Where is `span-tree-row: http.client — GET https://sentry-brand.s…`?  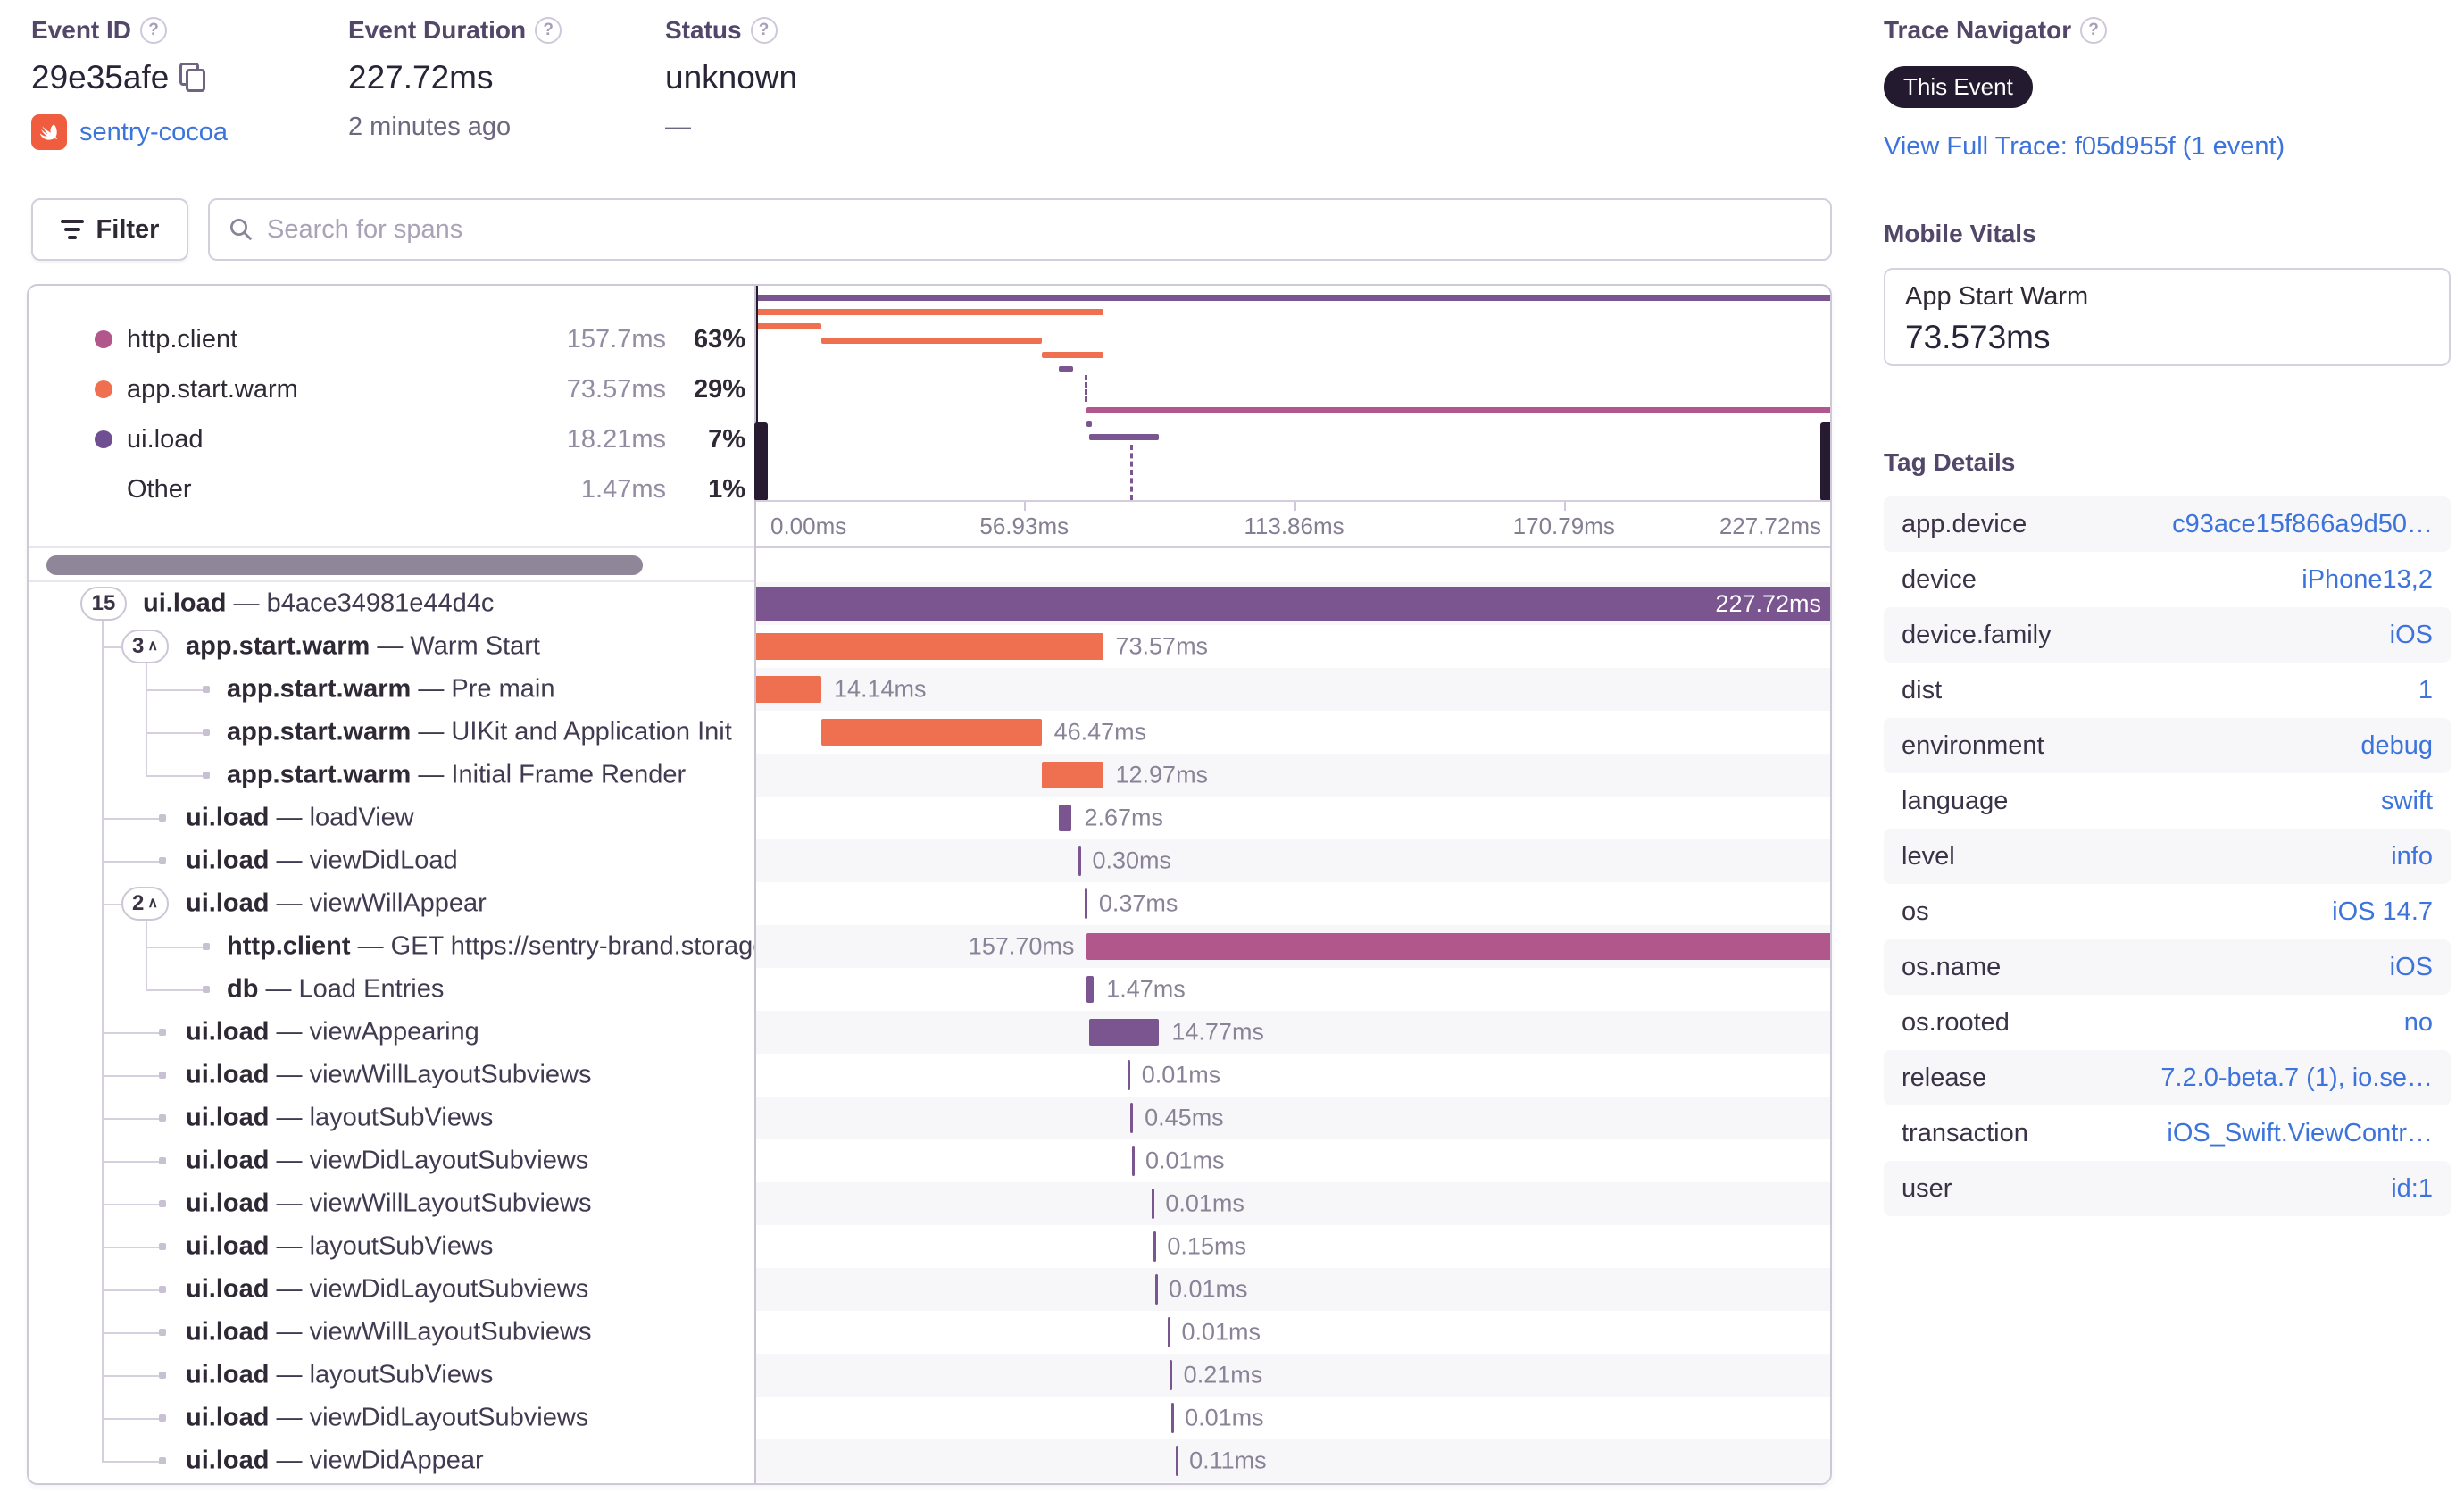
span-tree-row: http.client — GET https://sentry-brand.s… is located at coordinates (391, 947).